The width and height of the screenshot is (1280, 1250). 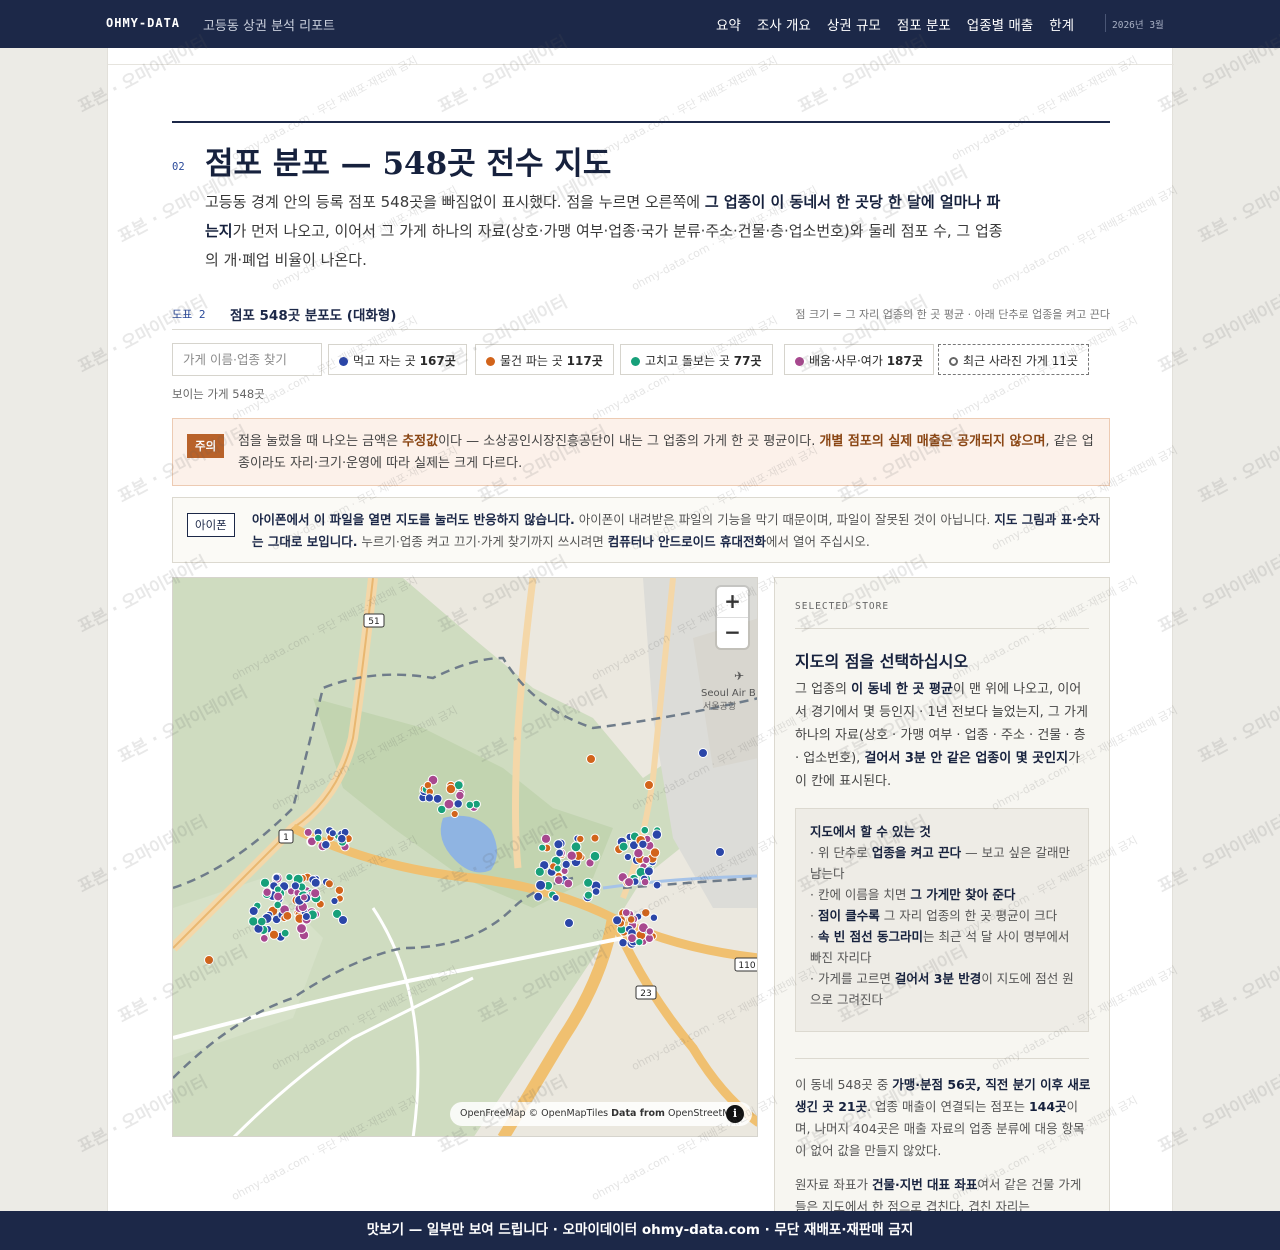 What do you see at coordinates (544, 359) in the screenshot?
I see `filter-chip-retail: 물건 파는 곳 117곳` at bounding box center [544, 359].